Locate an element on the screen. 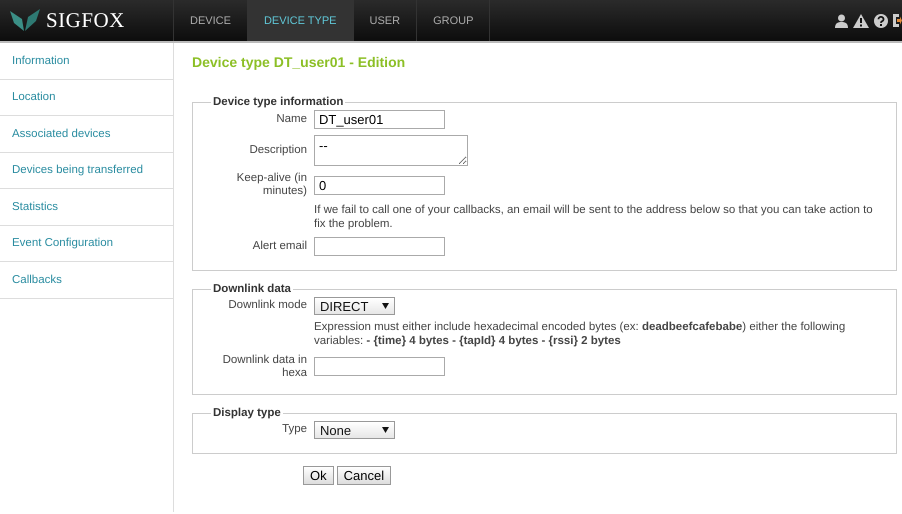 The image size is (902, 514). sidebar-item: Information is located at coordinates (86, 61).